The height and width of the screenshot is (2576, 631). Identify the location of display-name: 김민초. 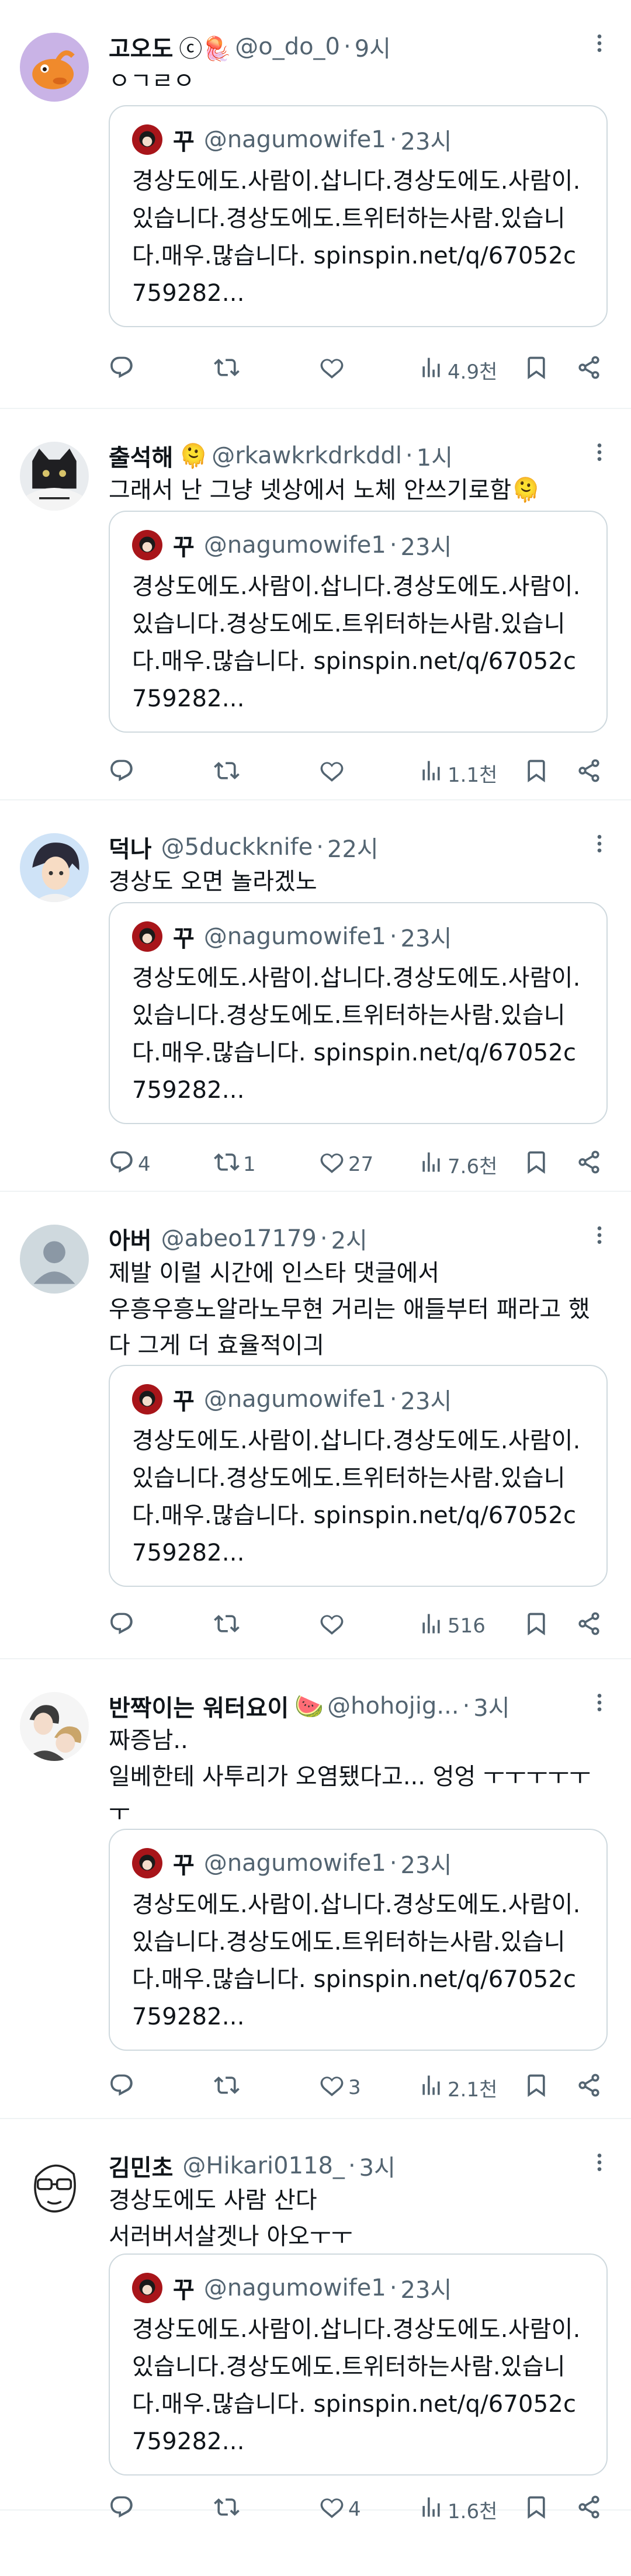
(141, 2166).